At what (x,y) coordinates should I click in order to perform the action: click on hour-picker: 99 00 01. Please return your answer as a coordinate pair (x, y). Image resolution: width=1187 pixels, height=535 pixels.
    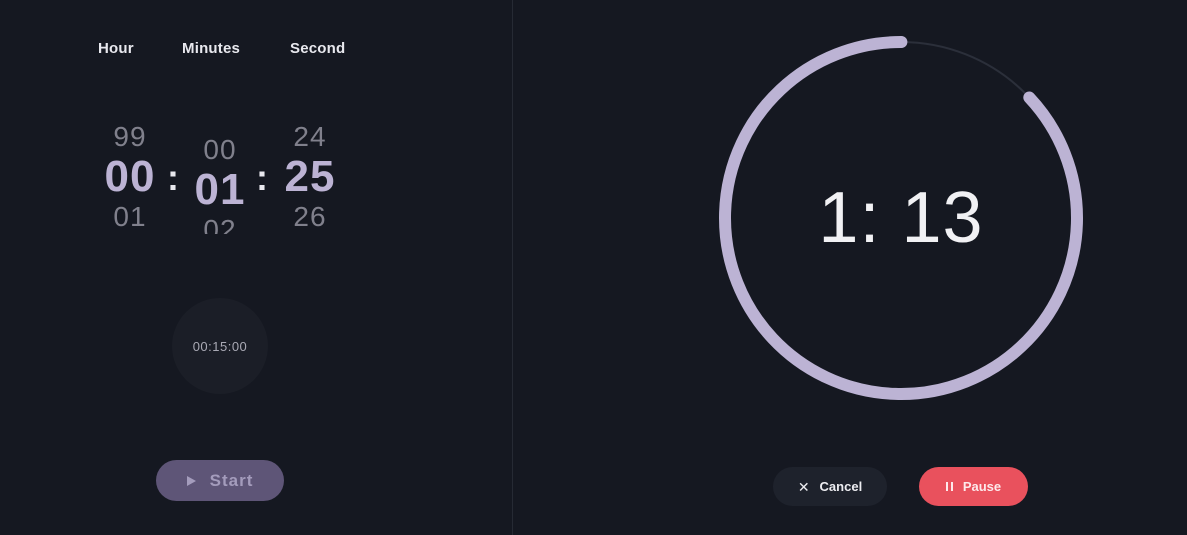
    Looking at the image, I should click on (130, 178).